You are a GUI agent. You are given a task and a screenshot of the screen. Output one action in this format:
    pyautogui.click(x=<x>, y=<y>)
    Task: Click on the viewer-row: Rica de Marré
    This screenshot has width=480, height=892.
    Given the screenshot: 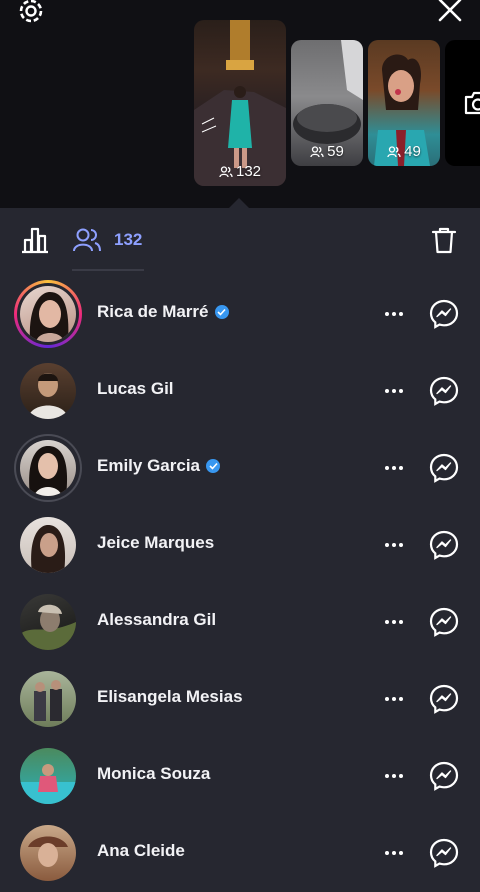 What is the action you would take?
    pyautogui.click(x=240, y=314)
    